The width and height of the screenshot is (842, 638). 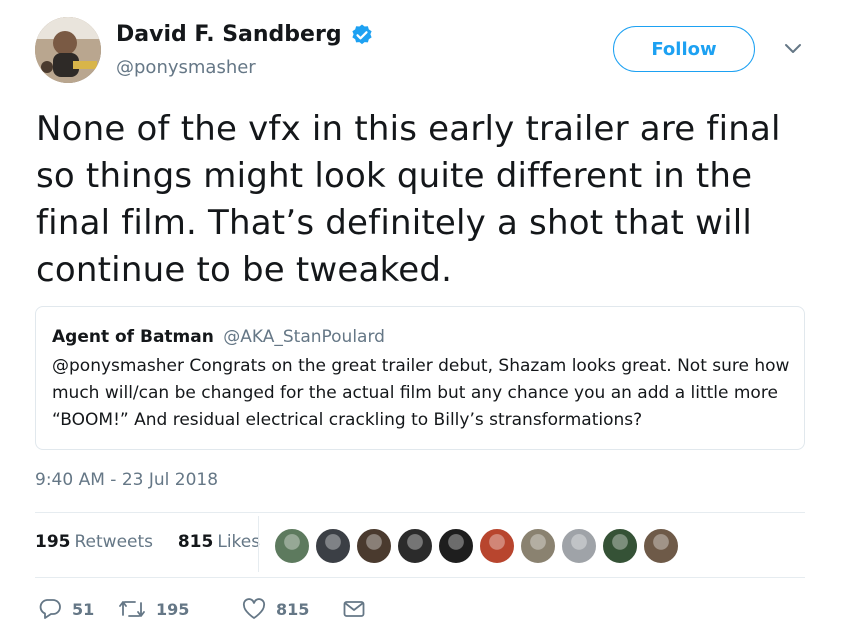 I want to click on avatar-photo-icon, so click(x=68, y=50).